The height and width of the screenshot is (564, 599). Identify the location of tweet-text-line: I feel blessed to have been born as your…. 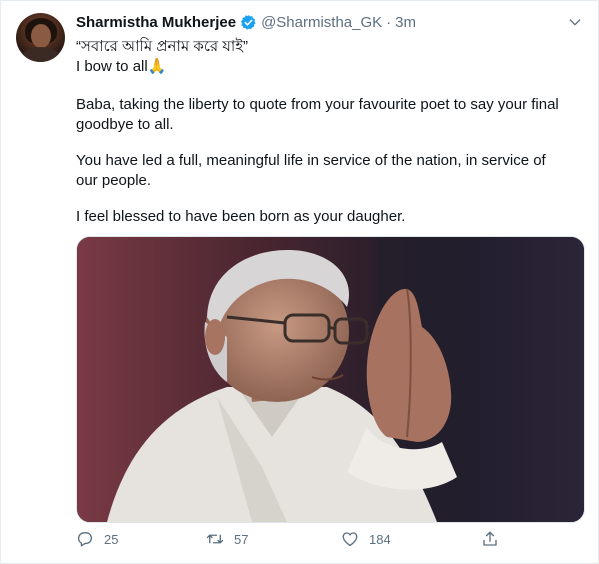
(241, 216).